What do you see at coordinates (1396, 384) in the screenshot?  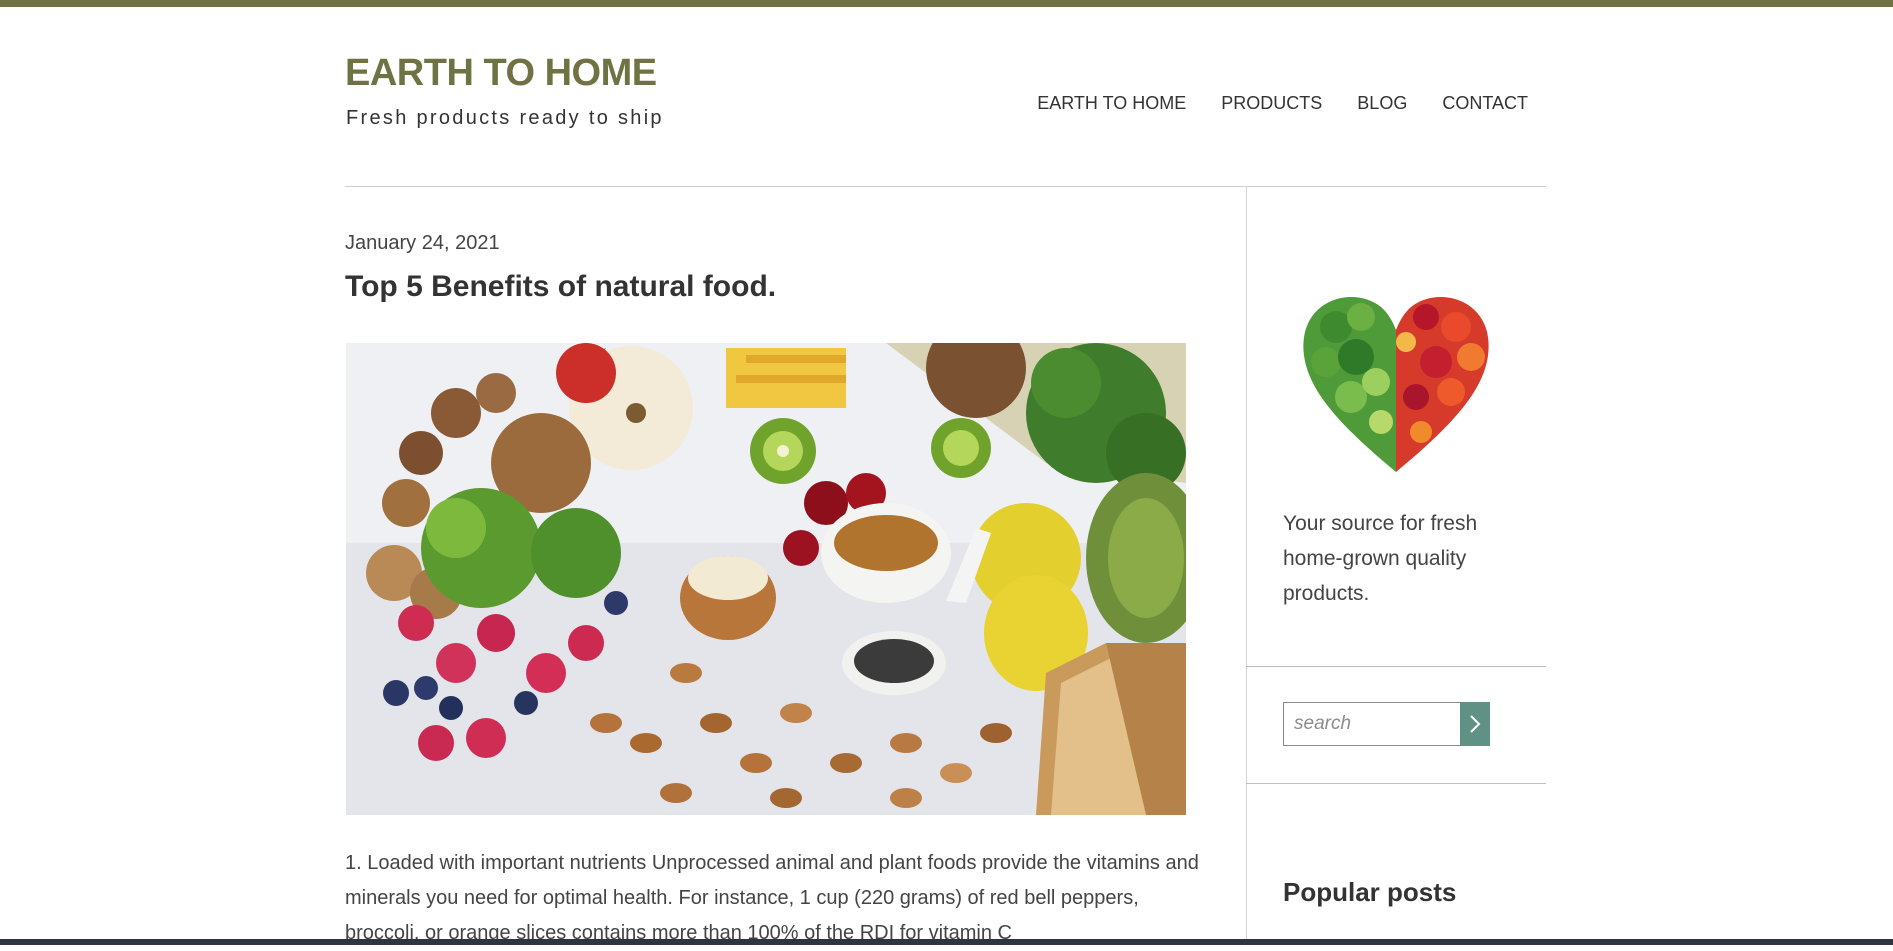 I see `vegetable-heart-image` at bounding box center [1396, 384].